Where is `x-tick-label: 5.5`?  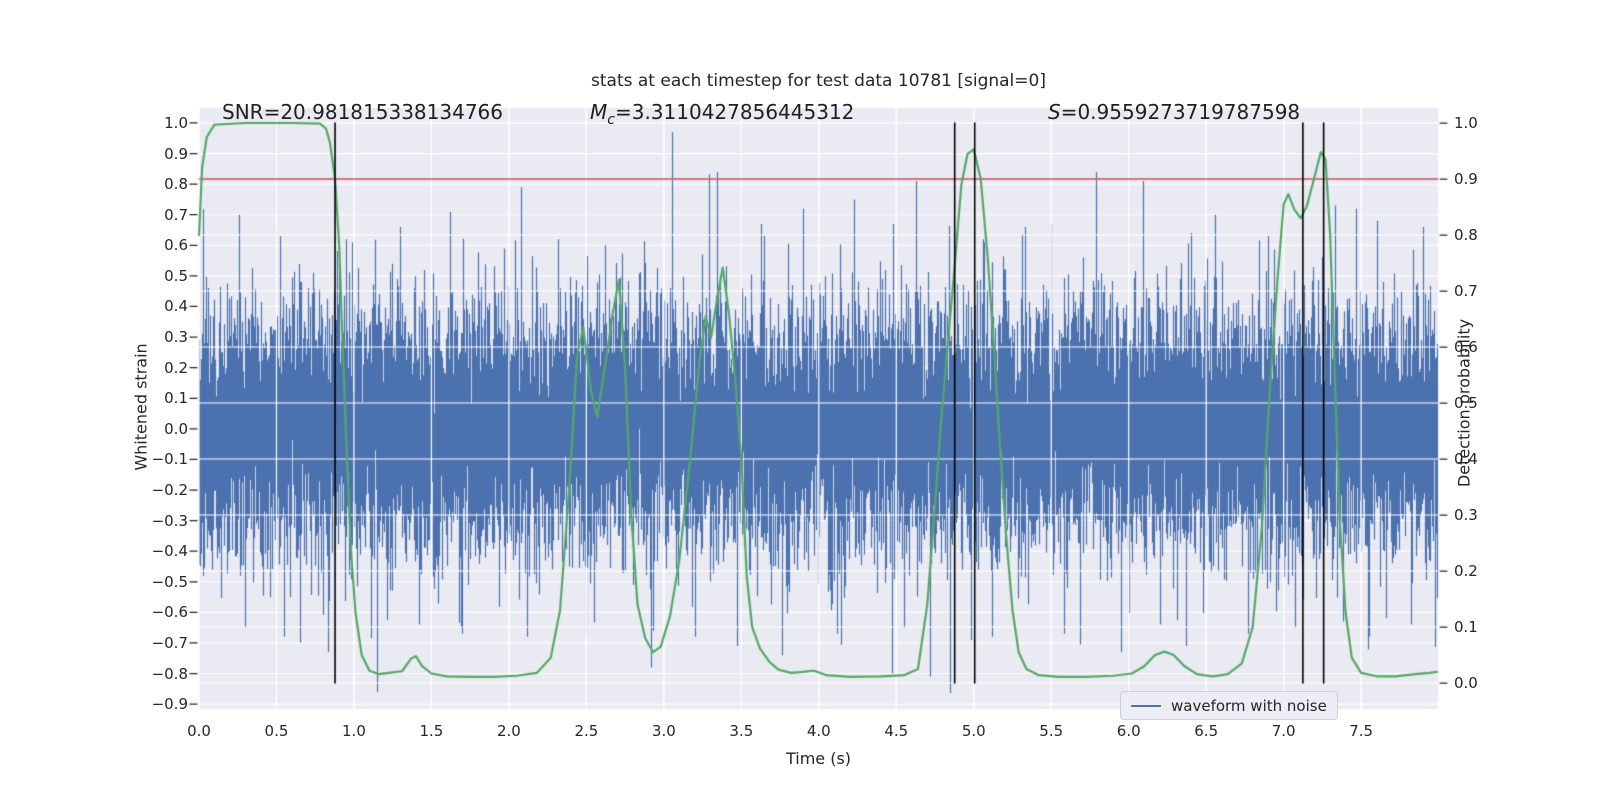 x-tick-label: 5.5 is located at coordinates (1051, 731).